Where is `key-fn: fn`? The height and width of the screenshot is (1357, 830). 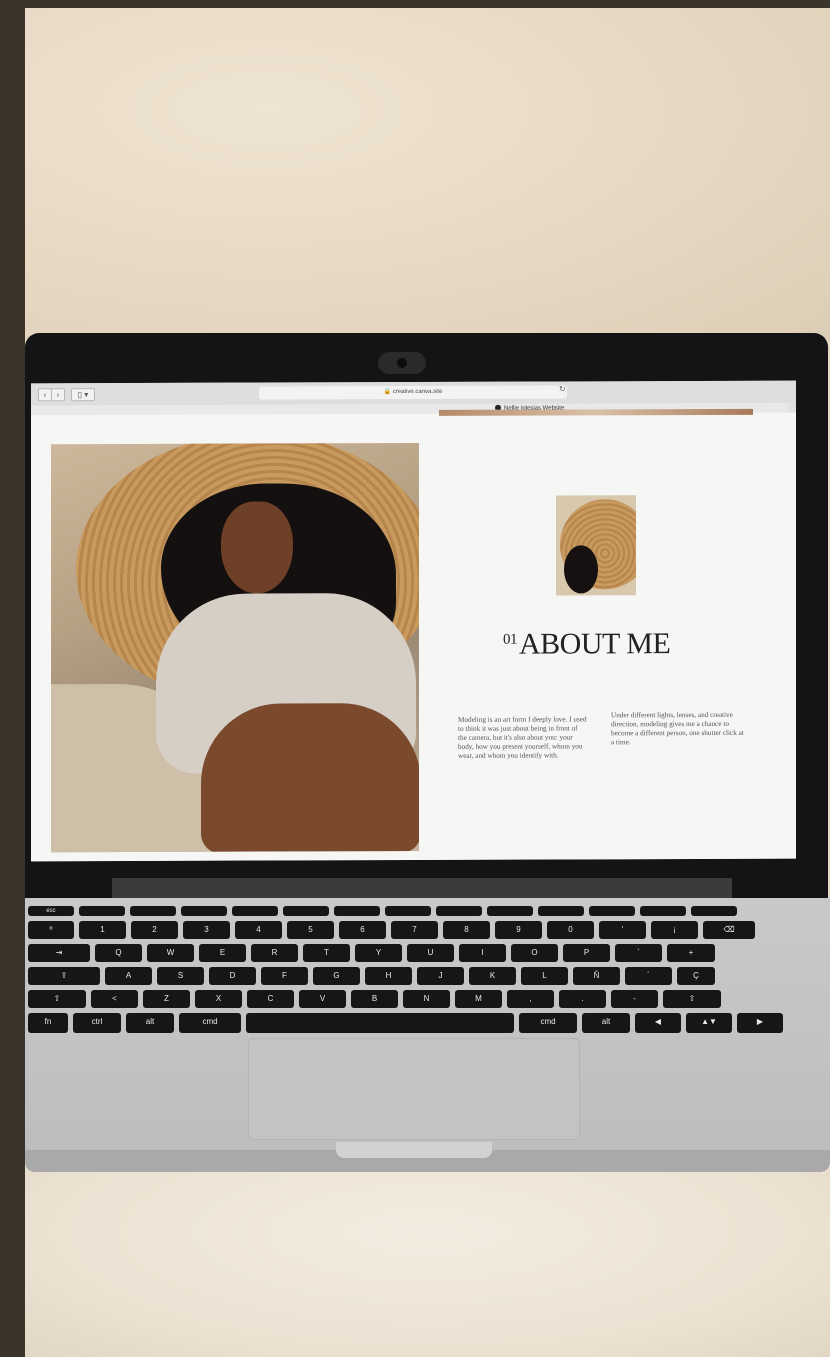
key-fn: fn is located at coordinates (48, 1023).